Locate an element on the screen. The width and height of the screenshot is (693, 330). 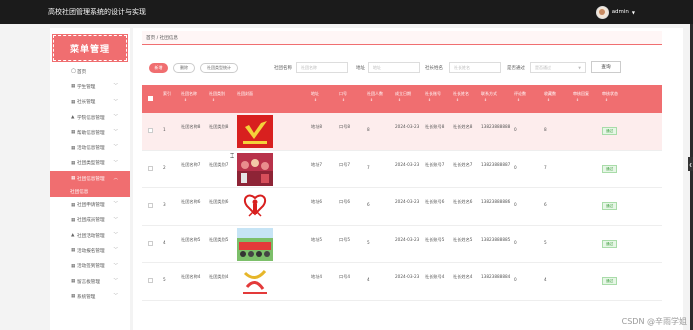
user-menu: admin ▼ is located at coordinates (615, 12).